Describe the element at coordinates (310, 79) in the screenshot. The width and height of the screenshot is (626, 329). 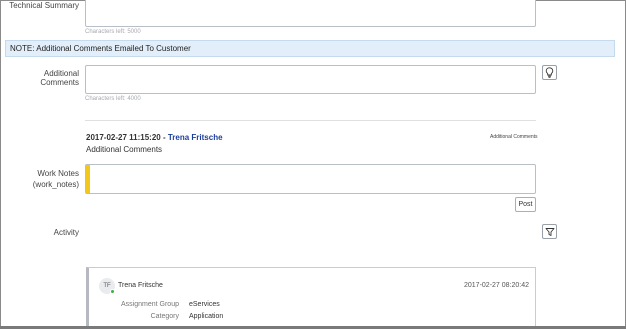
I see `additional-comments-textarea` at that location.